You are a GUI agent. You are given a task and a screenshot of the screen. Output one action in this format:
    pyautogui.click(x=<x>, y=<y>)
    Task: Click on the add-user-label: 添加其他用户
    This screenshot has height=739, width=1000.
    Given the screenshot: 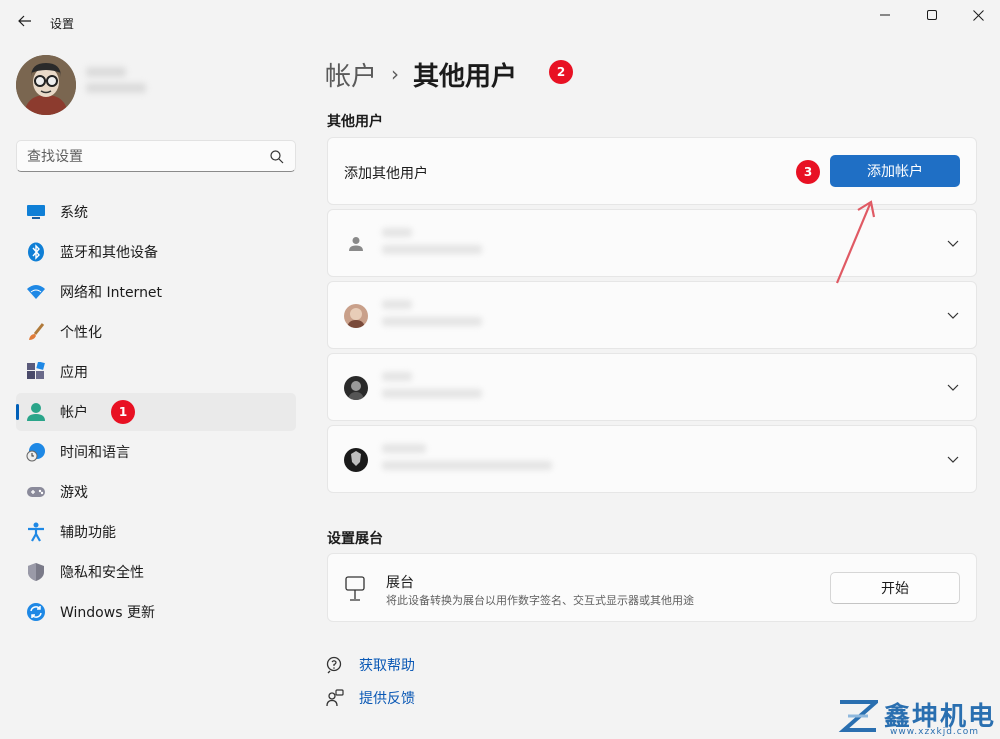 What is the action you would take?
    pyautogui.click(x=386, y=174)
    